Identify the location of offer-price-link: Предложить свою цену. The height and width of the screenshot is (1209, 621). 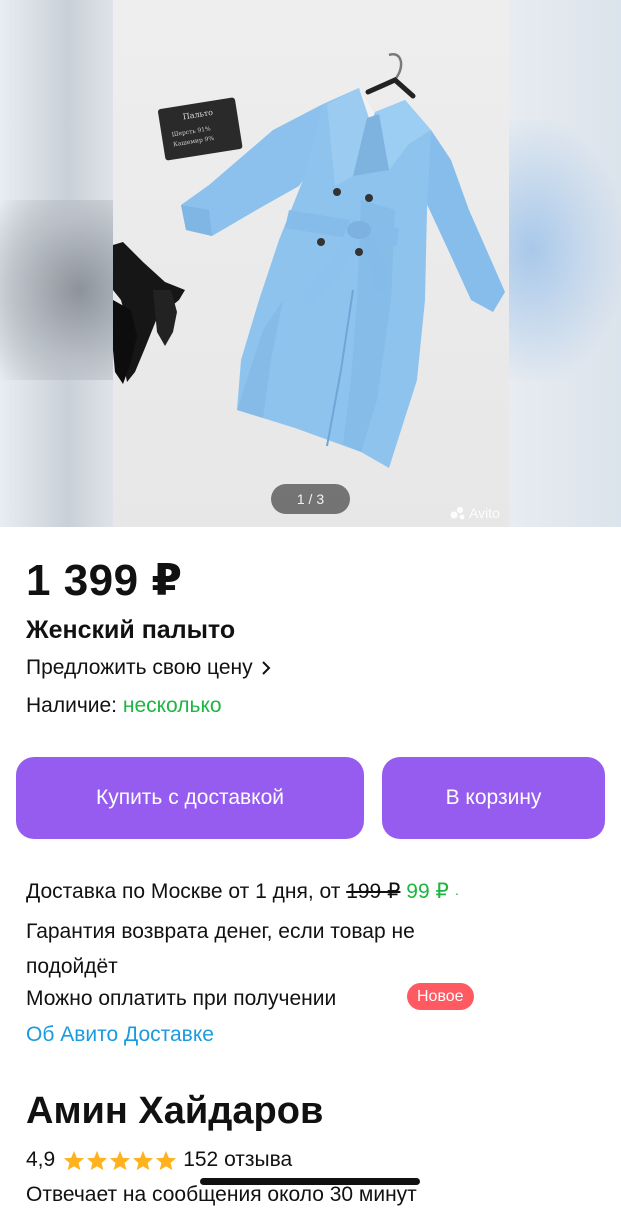
(148, 668).